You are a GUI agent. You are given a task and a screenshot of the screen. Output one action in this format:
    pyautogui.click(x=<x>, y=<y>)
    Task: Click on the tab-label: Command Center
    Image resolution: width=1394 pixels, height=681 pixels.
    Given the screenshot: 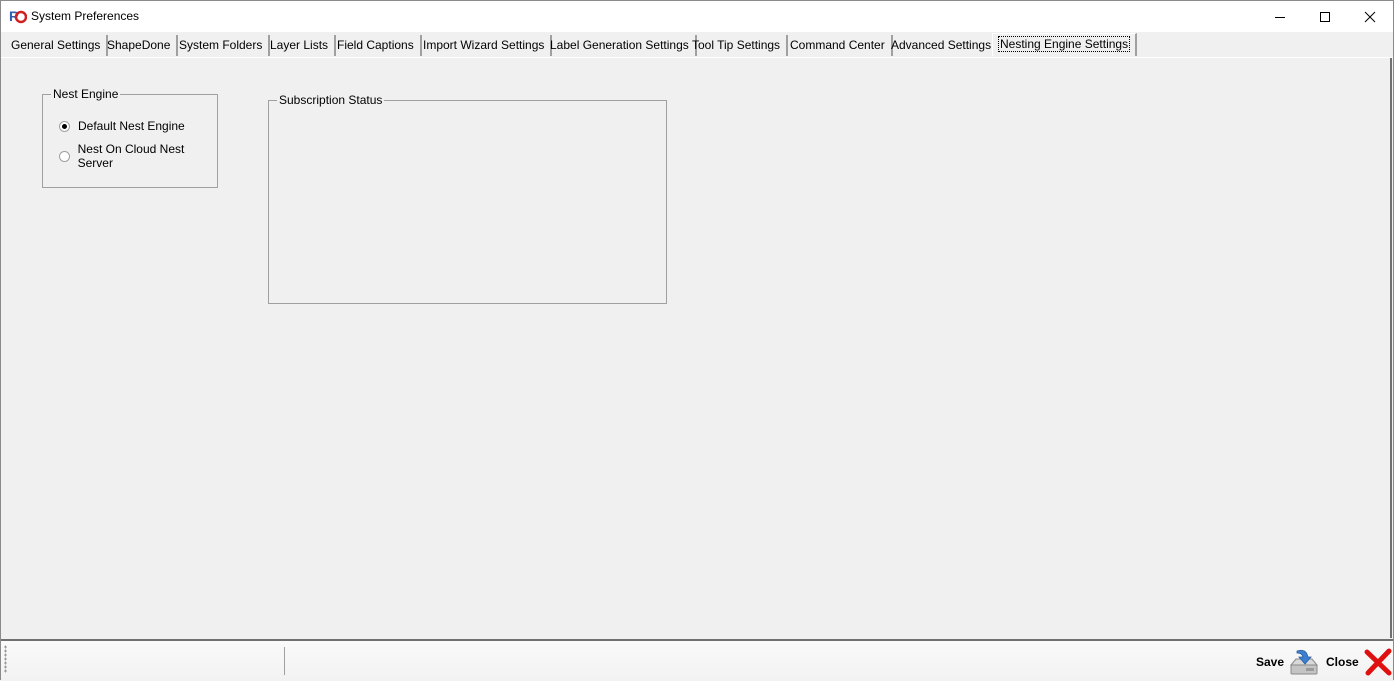 What is the action you would take?
    pyautogui.click(x=837, y=45)
    